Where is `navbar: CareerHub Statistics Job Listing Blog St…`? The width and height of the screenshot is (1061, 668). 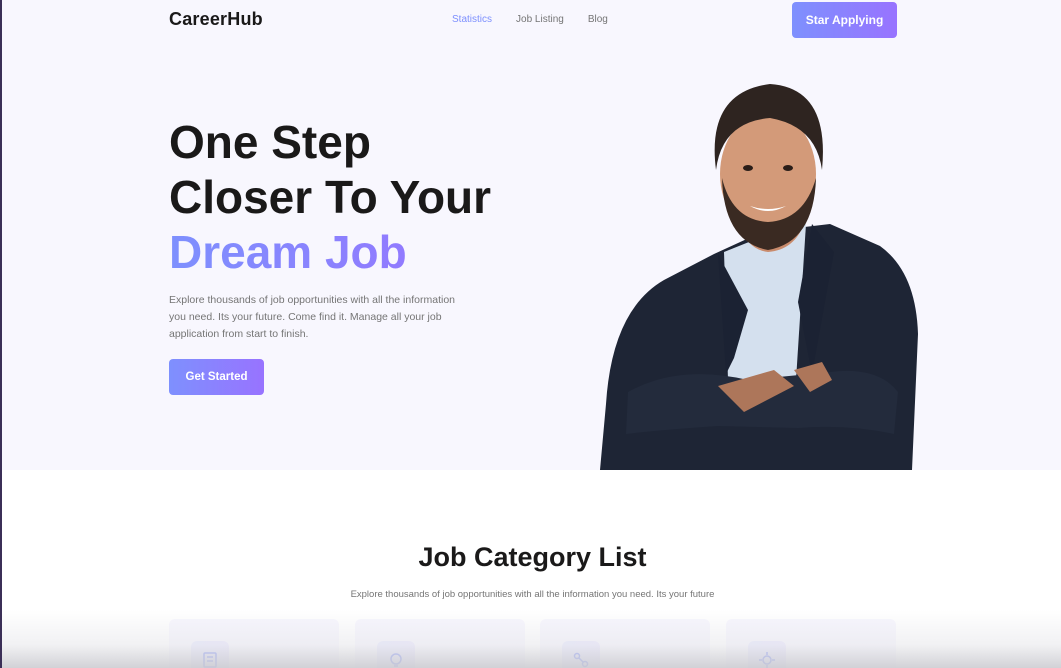
navbar: CareerHub Statistics Job Listing Blog St… is located at coordinates (533, 20).